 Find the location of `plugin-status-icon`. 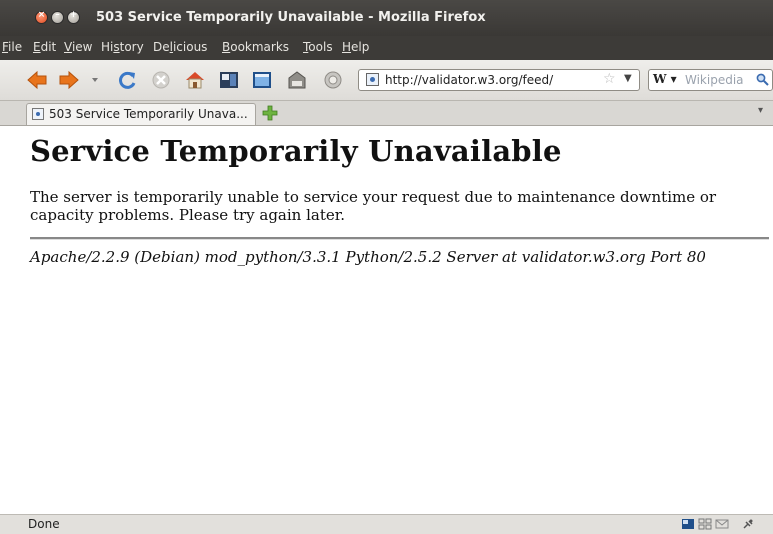

plugin-status-icon is located at coordinates (748, 524).